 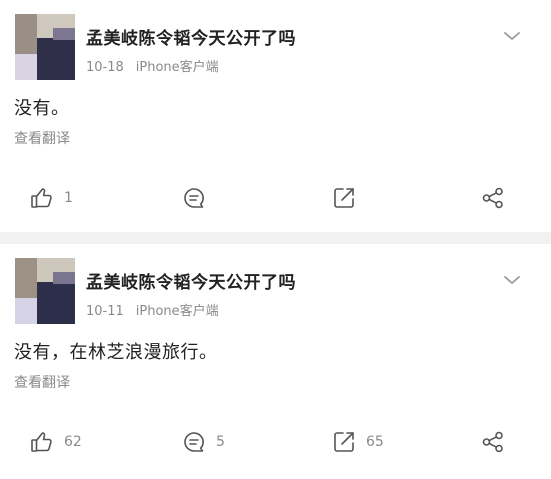 What do you see at coordinates (105, 67) in the screenshot?
I see `post-date: 10-18` at bounding box center [105, 67].